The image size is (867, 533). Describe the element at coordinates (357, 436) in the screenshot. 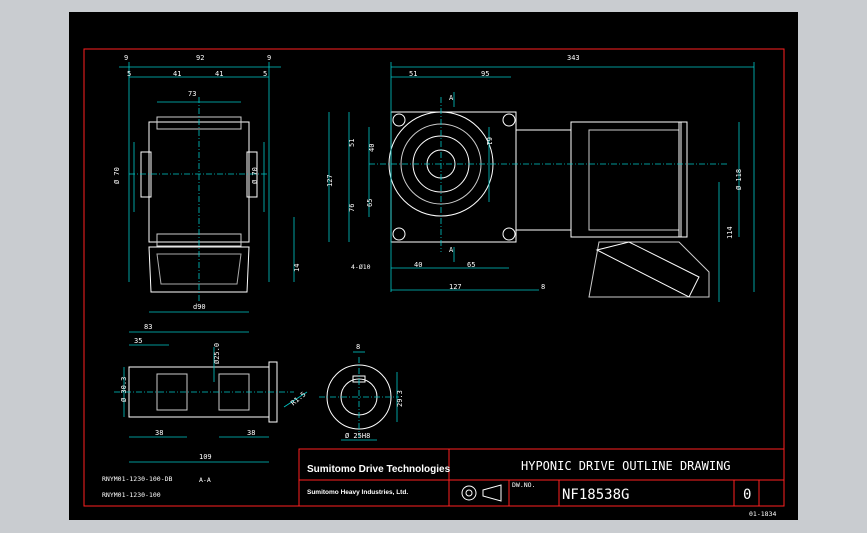

I see `dim-k25: Ø 25H8` at that location.